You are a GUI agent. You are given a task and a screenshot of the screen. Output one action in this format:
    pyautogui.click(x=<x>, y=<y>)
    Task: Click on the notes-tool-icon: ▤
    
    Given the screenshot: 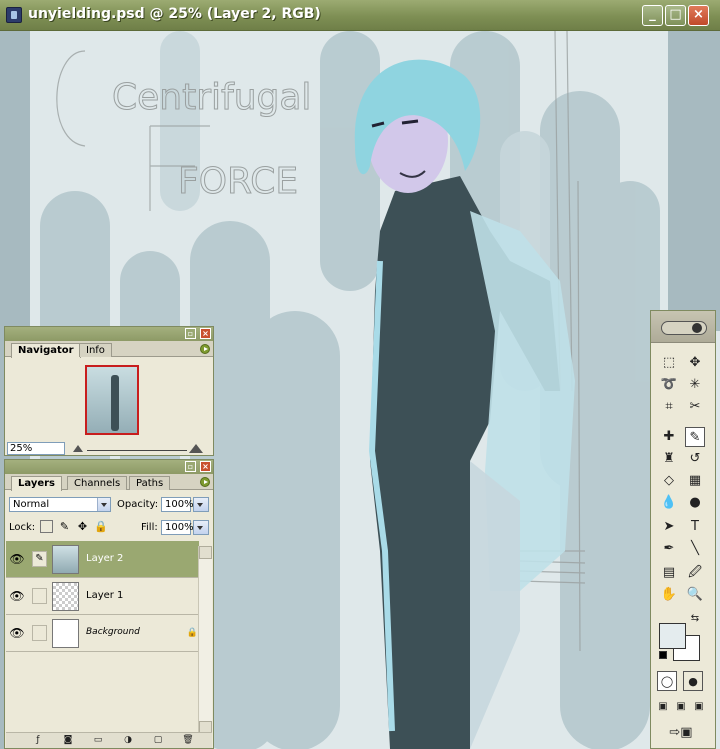 What is the action you would take?
    pyautogui.click(x=669, y=573)
    